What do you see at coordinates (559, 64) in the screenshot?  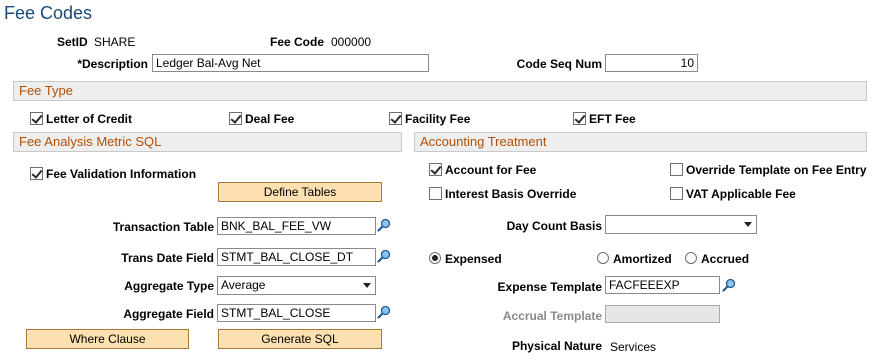 I see `code-seq-label: Code Seq Num` at bounding box center [559, 64].